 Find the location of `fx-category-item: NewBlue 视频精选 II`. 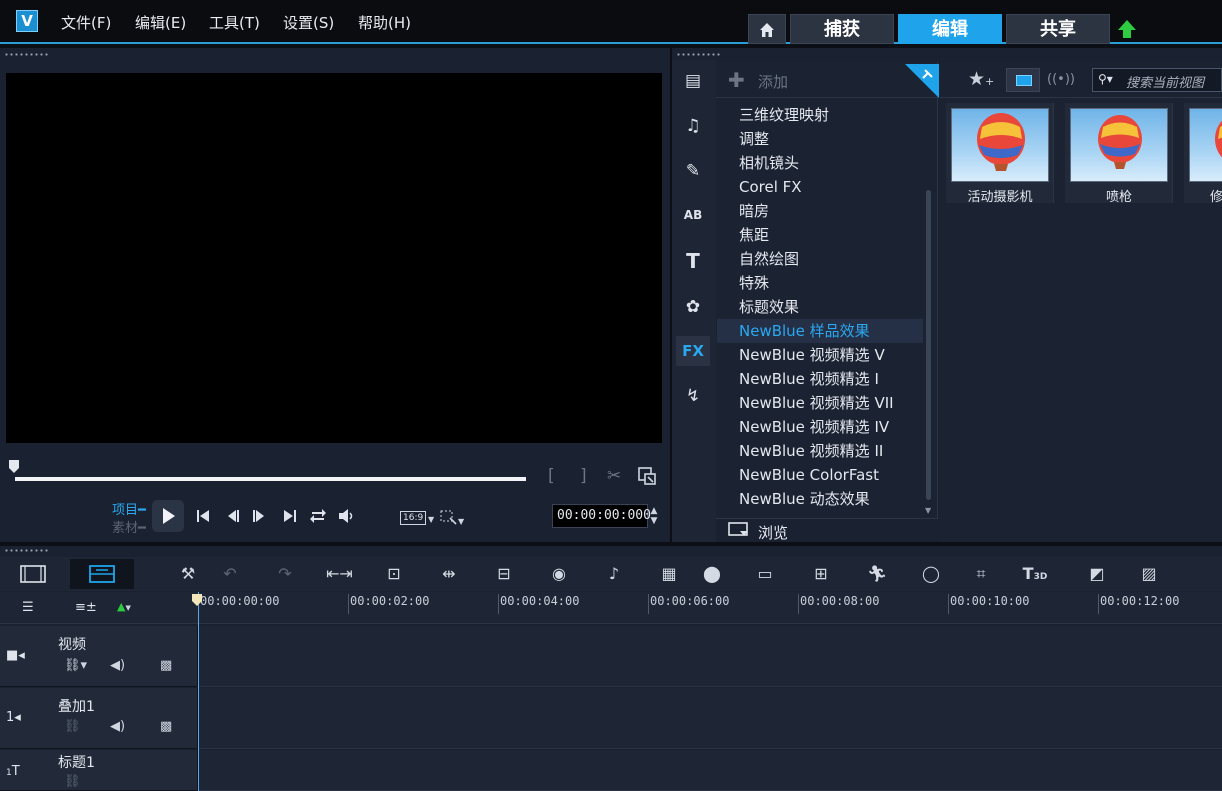

fx-category-item: NewBlue 视频精选 II is located at coordinates (820, 451).